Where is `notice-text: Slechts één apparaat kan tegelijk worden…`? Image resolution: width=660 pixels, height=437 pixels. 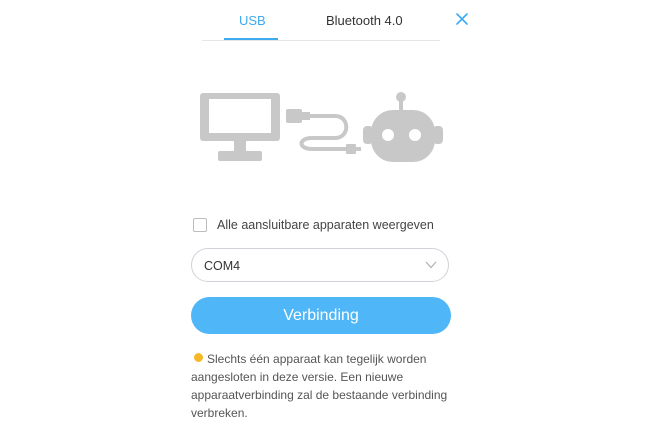 notice-text: Slechts één apparaat kan tegelijk worden… is located at coordinates (319, 386).